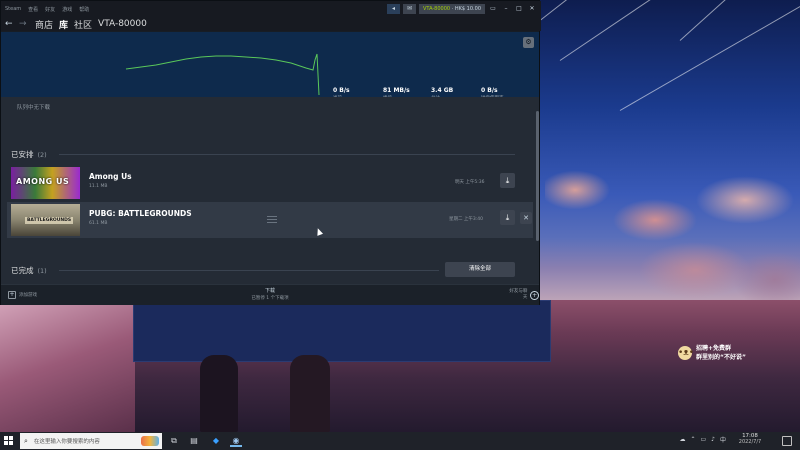 This screenshot has height=450, width=800. I want to click on back-arrow-icon: ←, so click(10, 24).